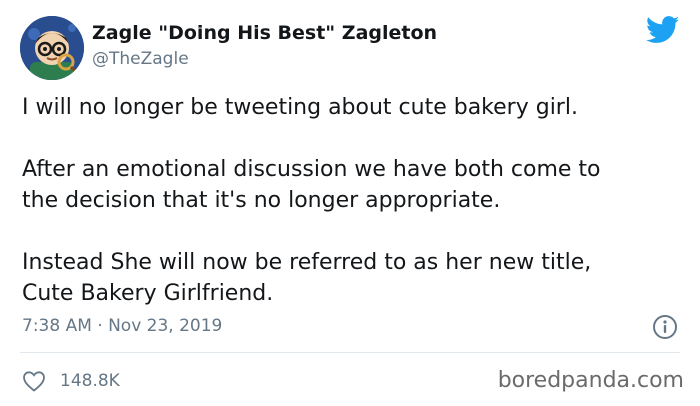 The width and height of the screenshot is (700, 406). Describe the element at coordinates (122, 326) in the screenshot. I see `tweet-timestamp: 7:38 AM · Nov 23, 2019` at that location.